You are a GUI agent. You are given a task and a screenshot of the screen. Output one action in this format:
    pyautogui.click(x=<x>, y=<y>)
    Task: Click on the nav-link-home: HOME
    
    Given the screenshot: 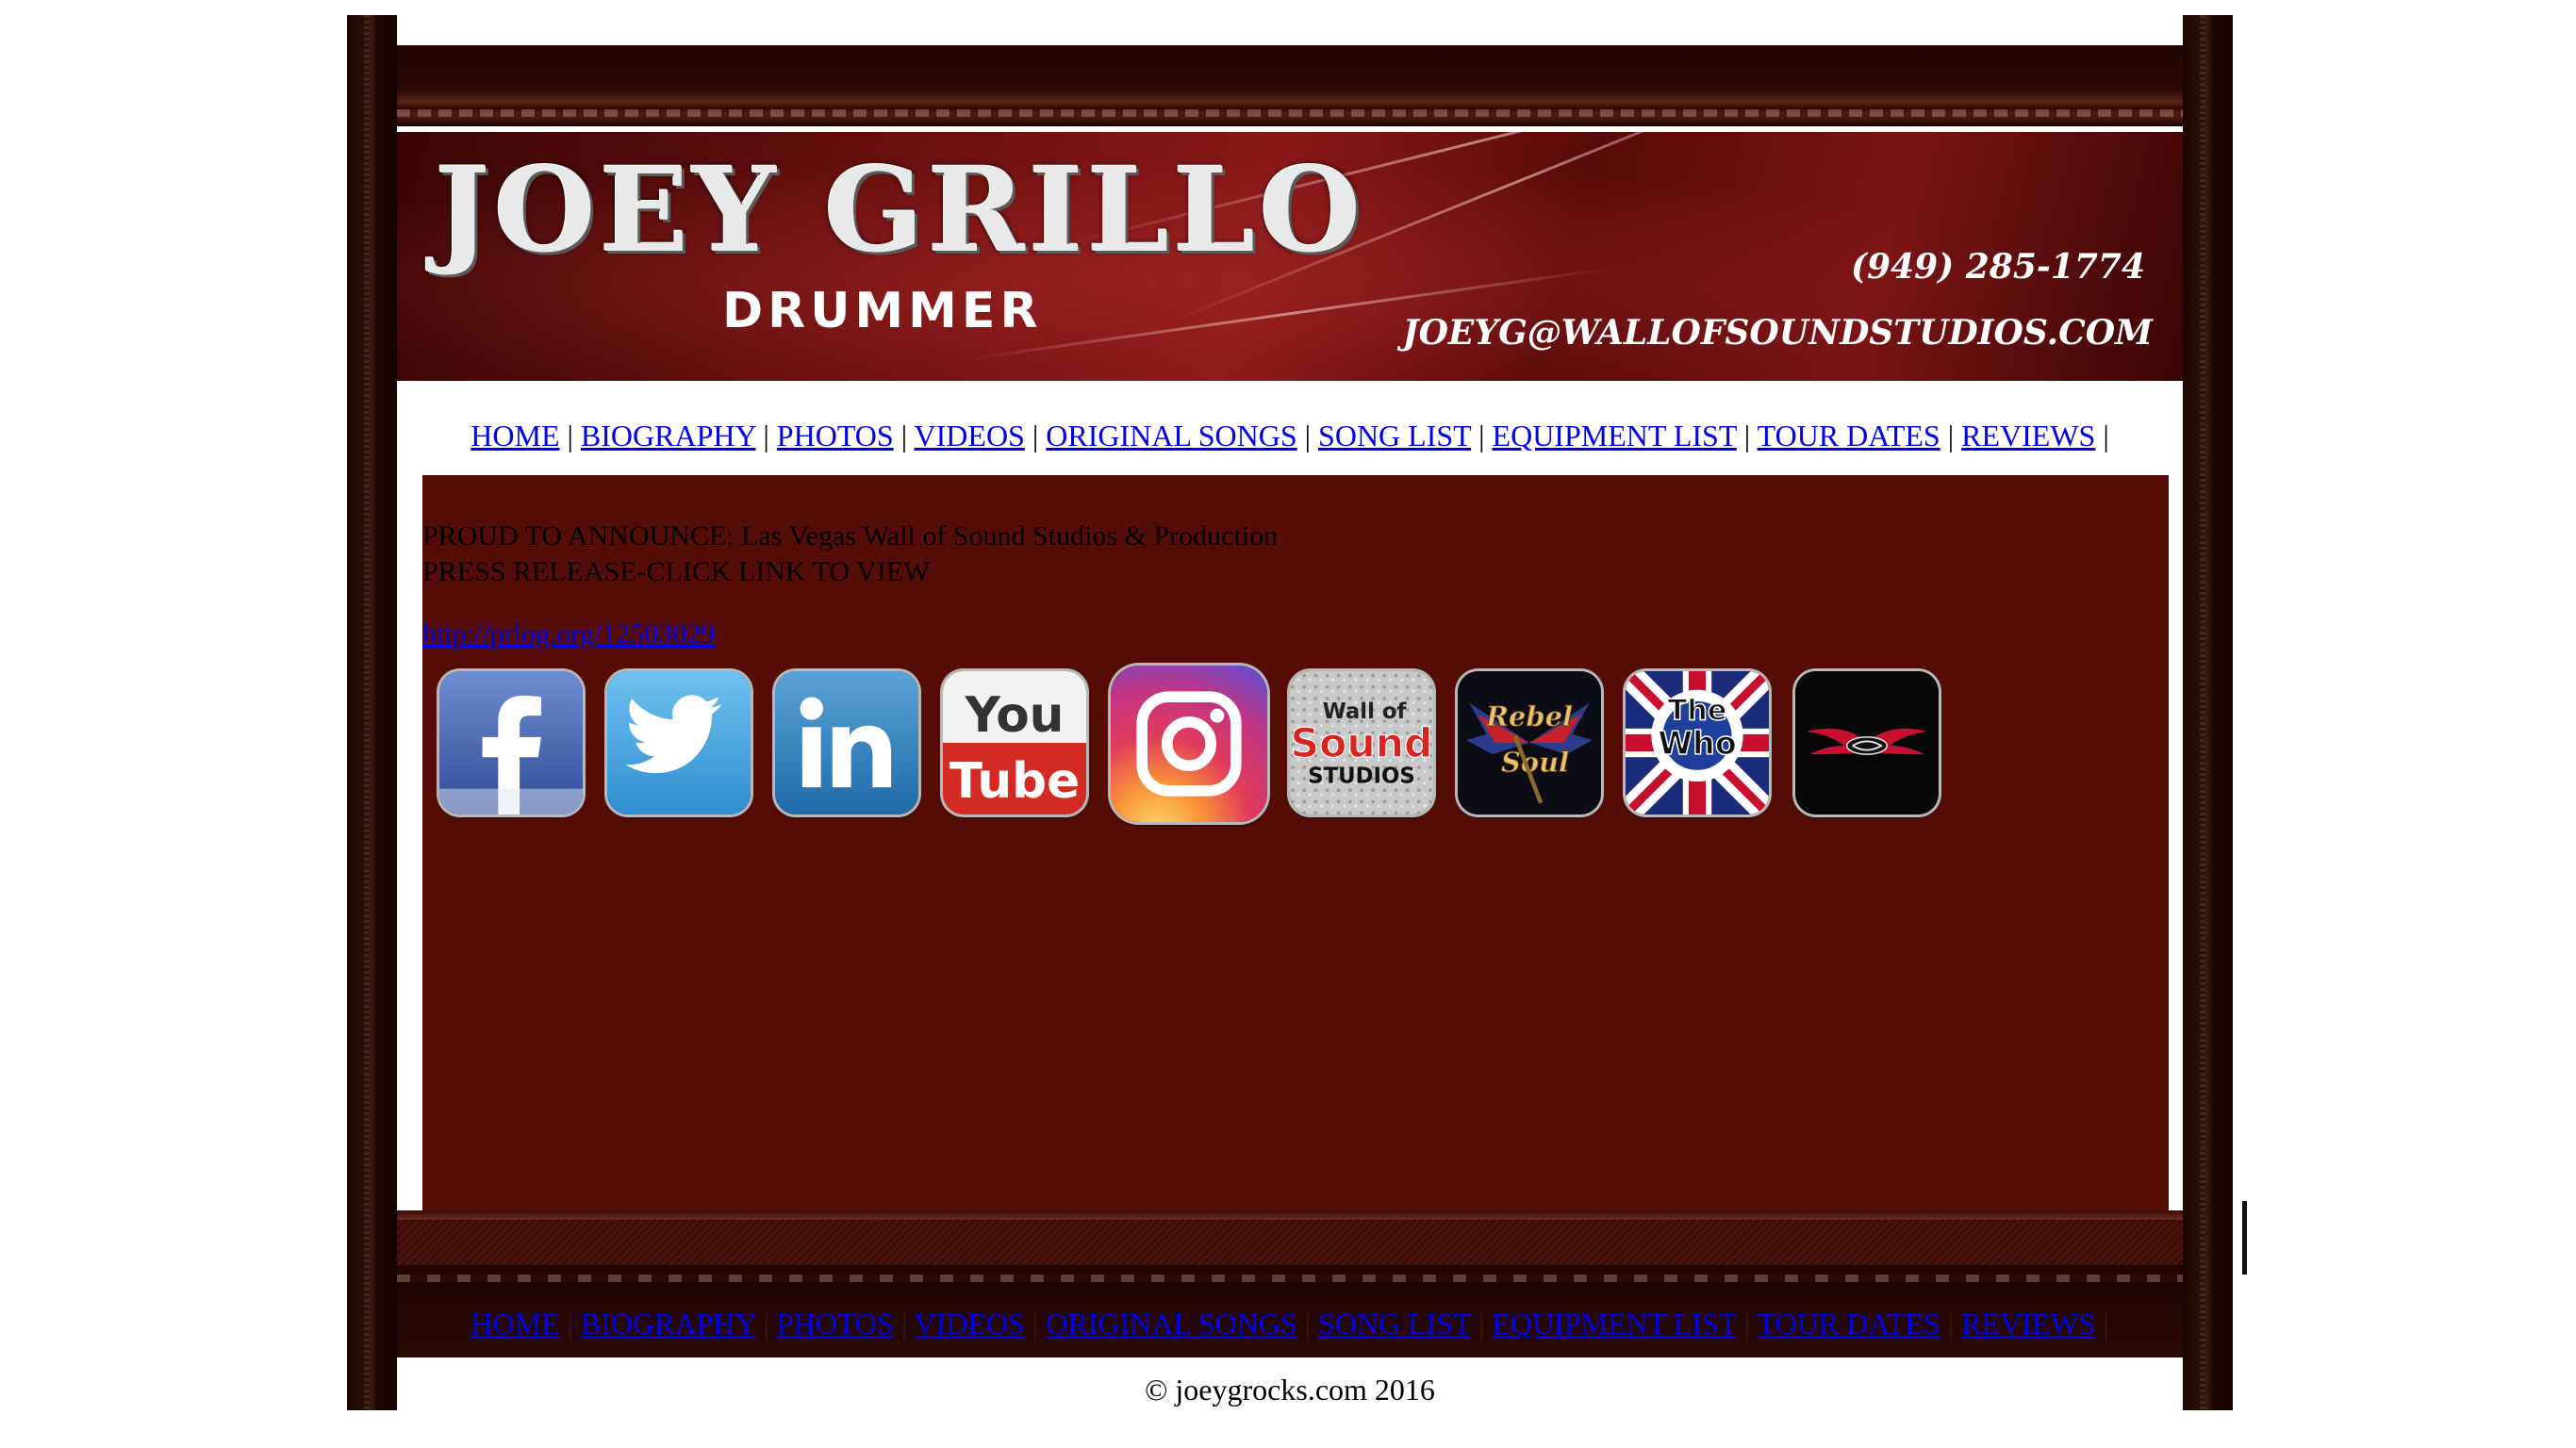 What is the action you would take?
    pyautogui.click(x=515, y=435)
    